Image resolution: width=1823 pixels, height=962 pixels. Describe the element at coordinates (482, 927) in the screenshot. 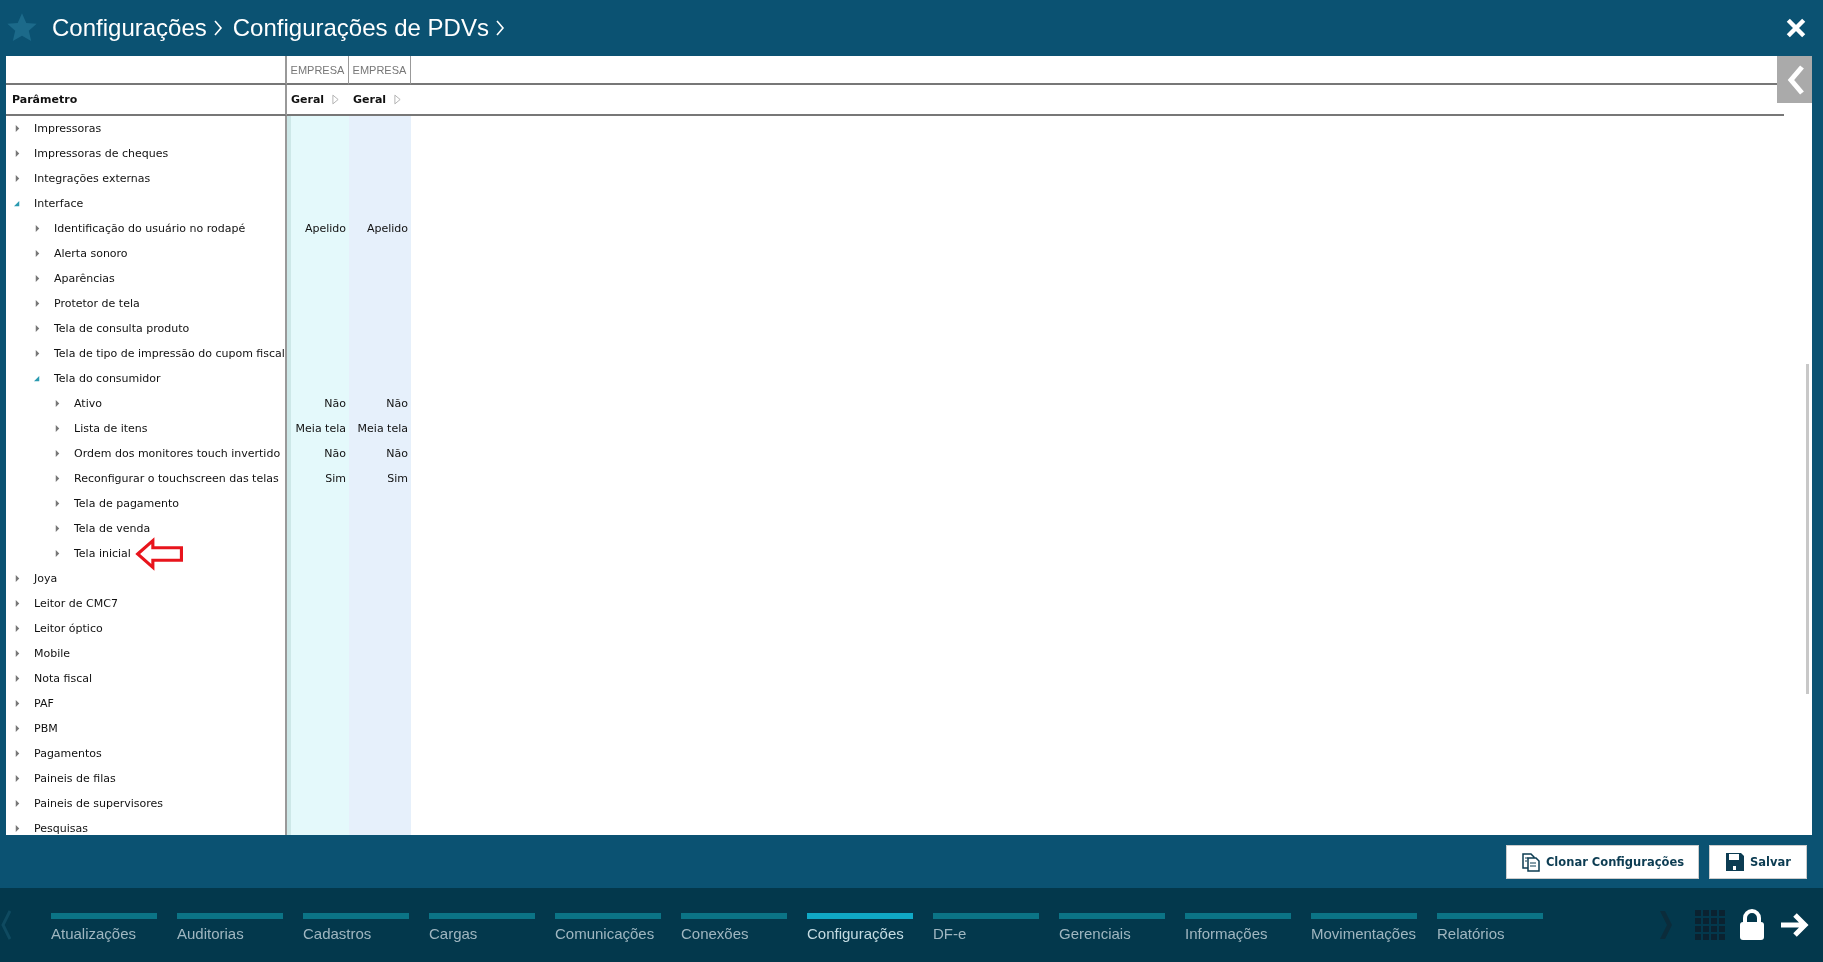

I see `nav-tab: Cargas` at that location.